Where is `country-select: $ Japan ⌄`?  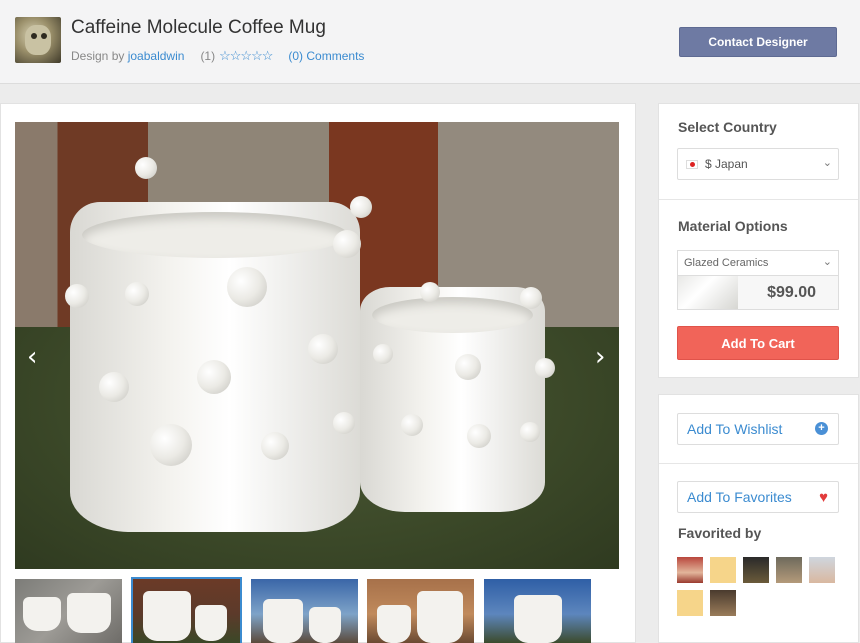 country-select: $ Japan ⌄ is located at coordinates (758, 164).